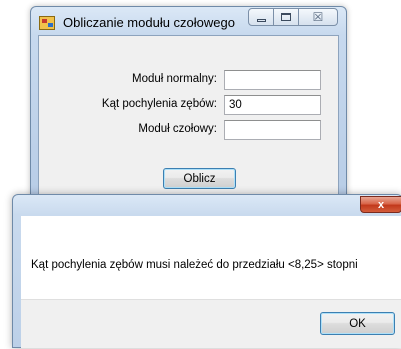 The width and height of the screenshot is (401, 349). I want to click on message-footer: OK, so click(211, 323).